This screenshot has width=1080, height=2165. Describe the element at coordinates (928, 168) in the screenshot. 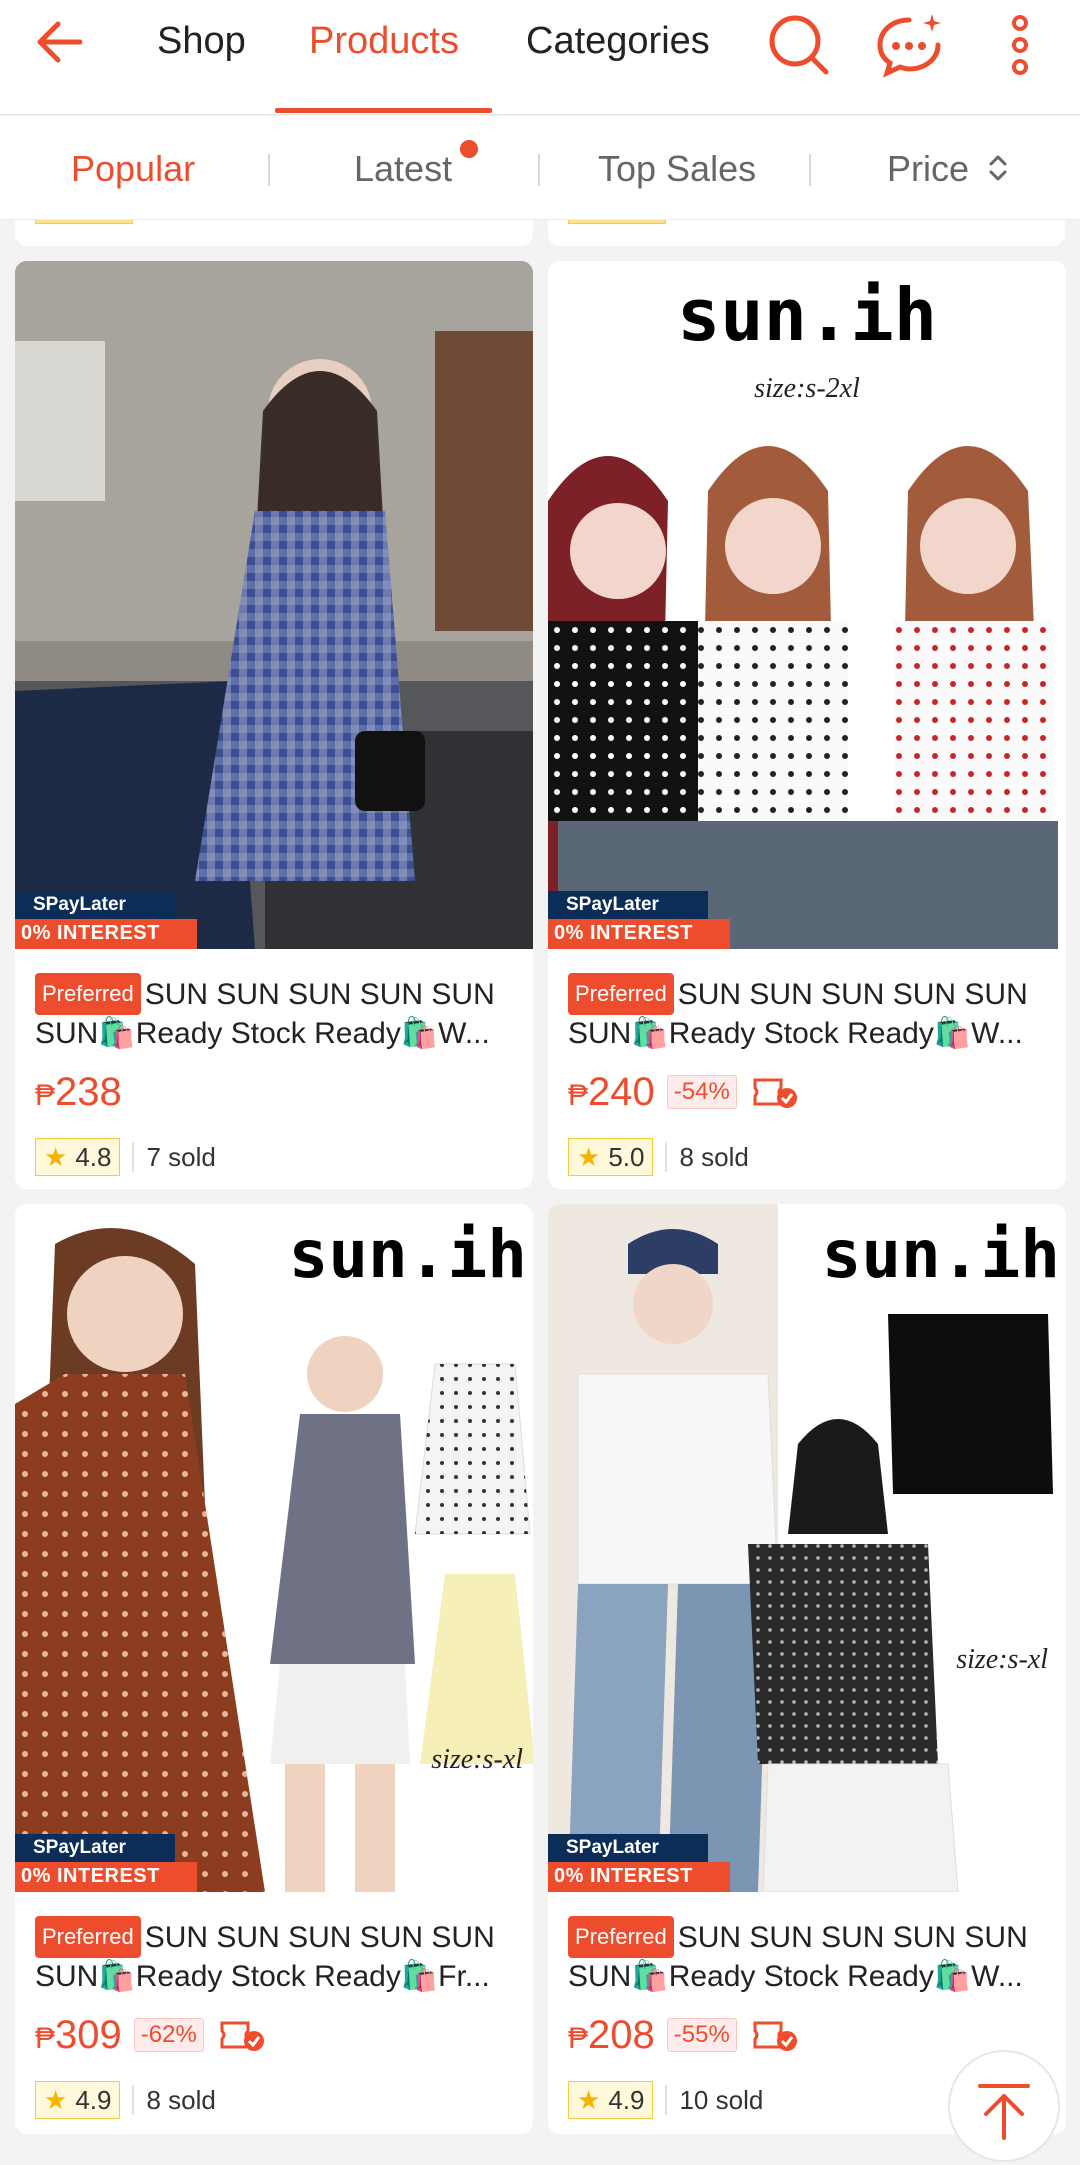

I see `sort-price-label: Price` at that location.